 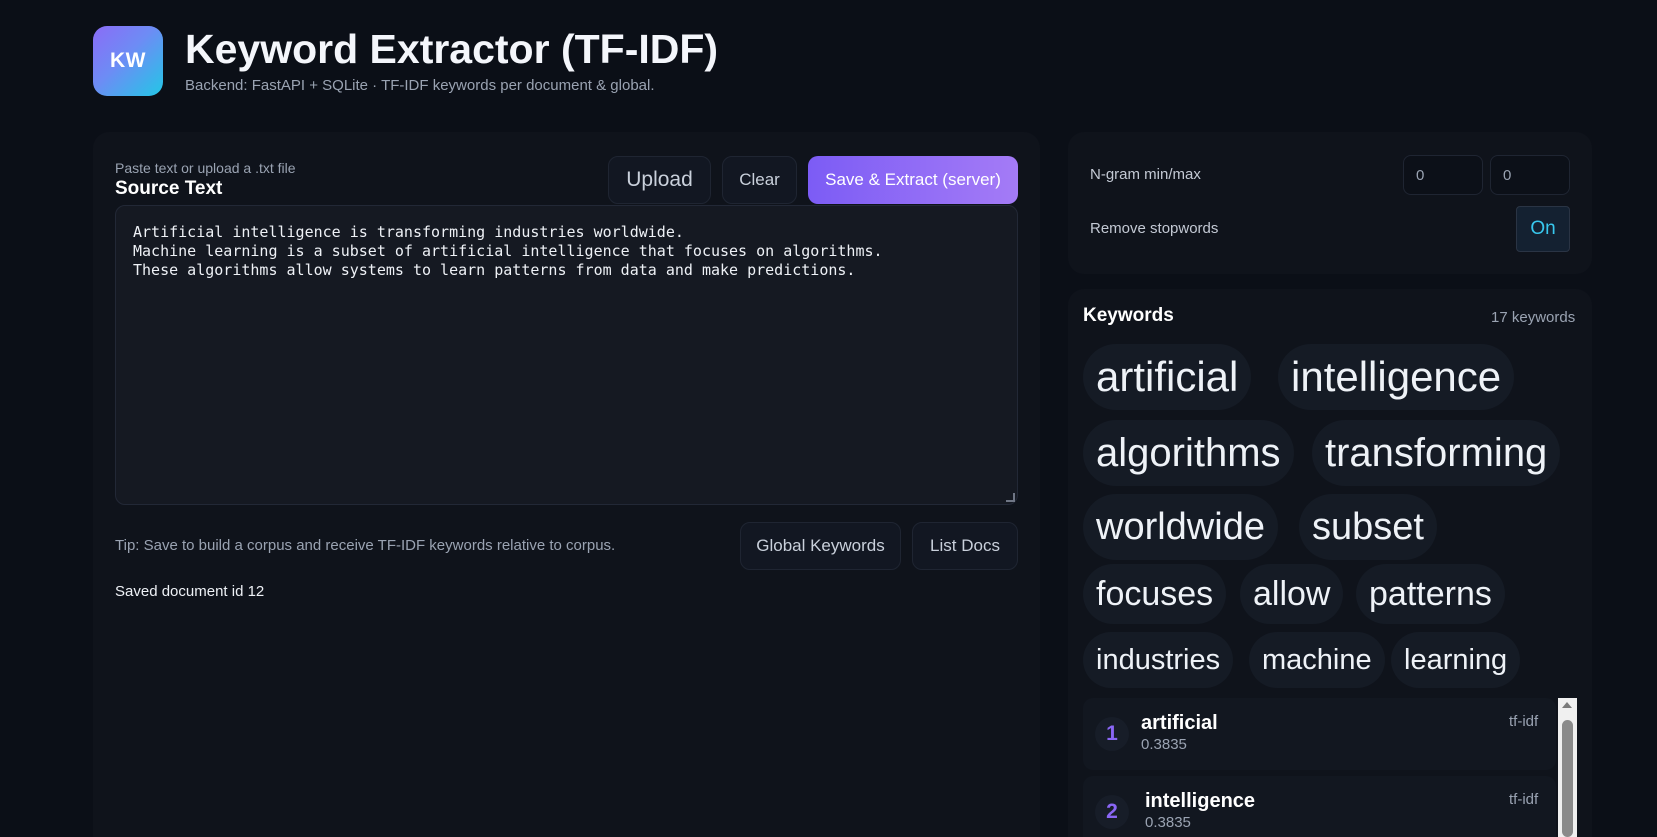 What do you see at coordinates (1010, 497) in the screenshot?
I see `resize-handle-icon` at bounding box center [1010, 497].